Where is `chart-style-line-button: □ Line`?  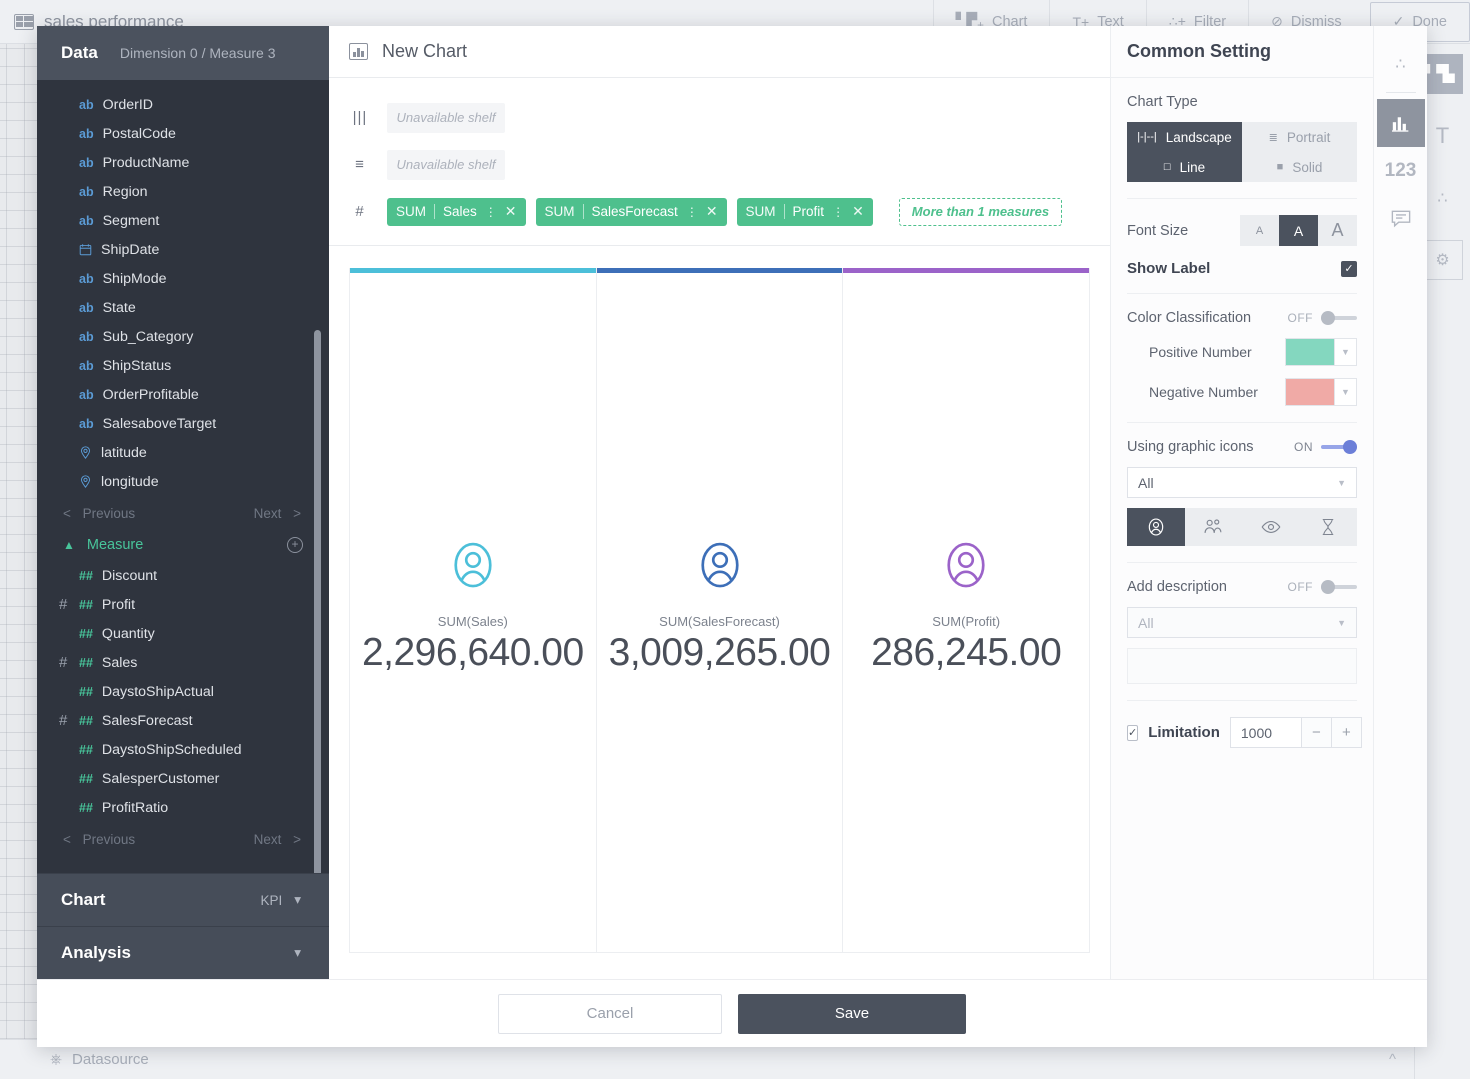 chart-style-line-button: □ Line is located at coordinates (1184, 167).